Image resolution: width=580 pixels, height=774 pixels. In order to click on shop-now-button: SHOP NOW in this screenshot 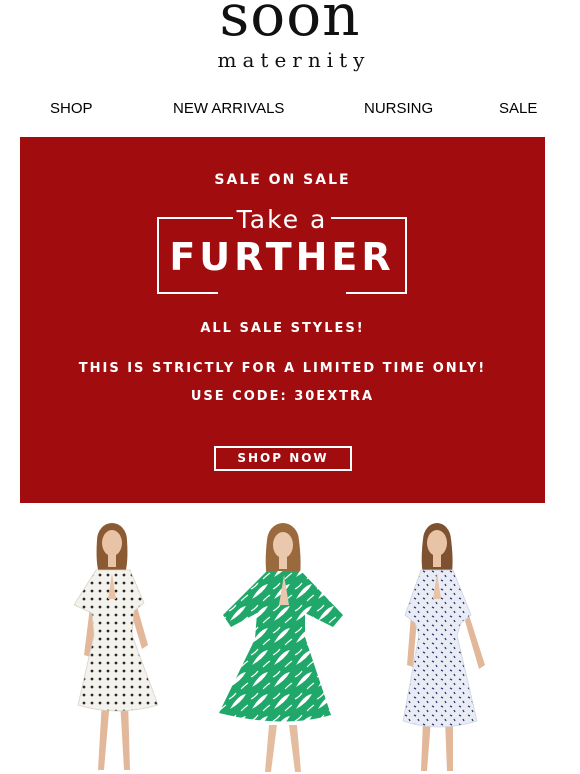, I will do `click(283, 458)`.